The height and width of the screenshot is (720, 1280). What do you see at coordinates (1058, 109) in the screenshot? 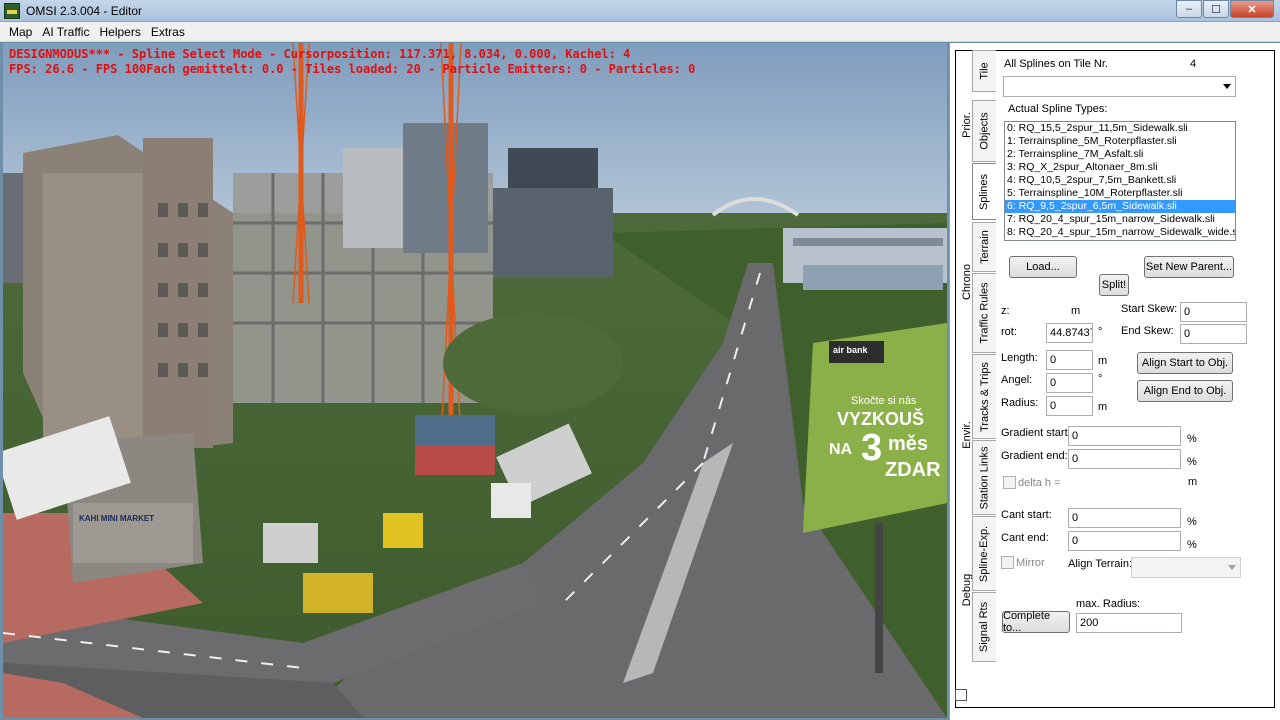
I see `spline-types-label: Actual Spline Types:` at bounding box center [1058, 109].